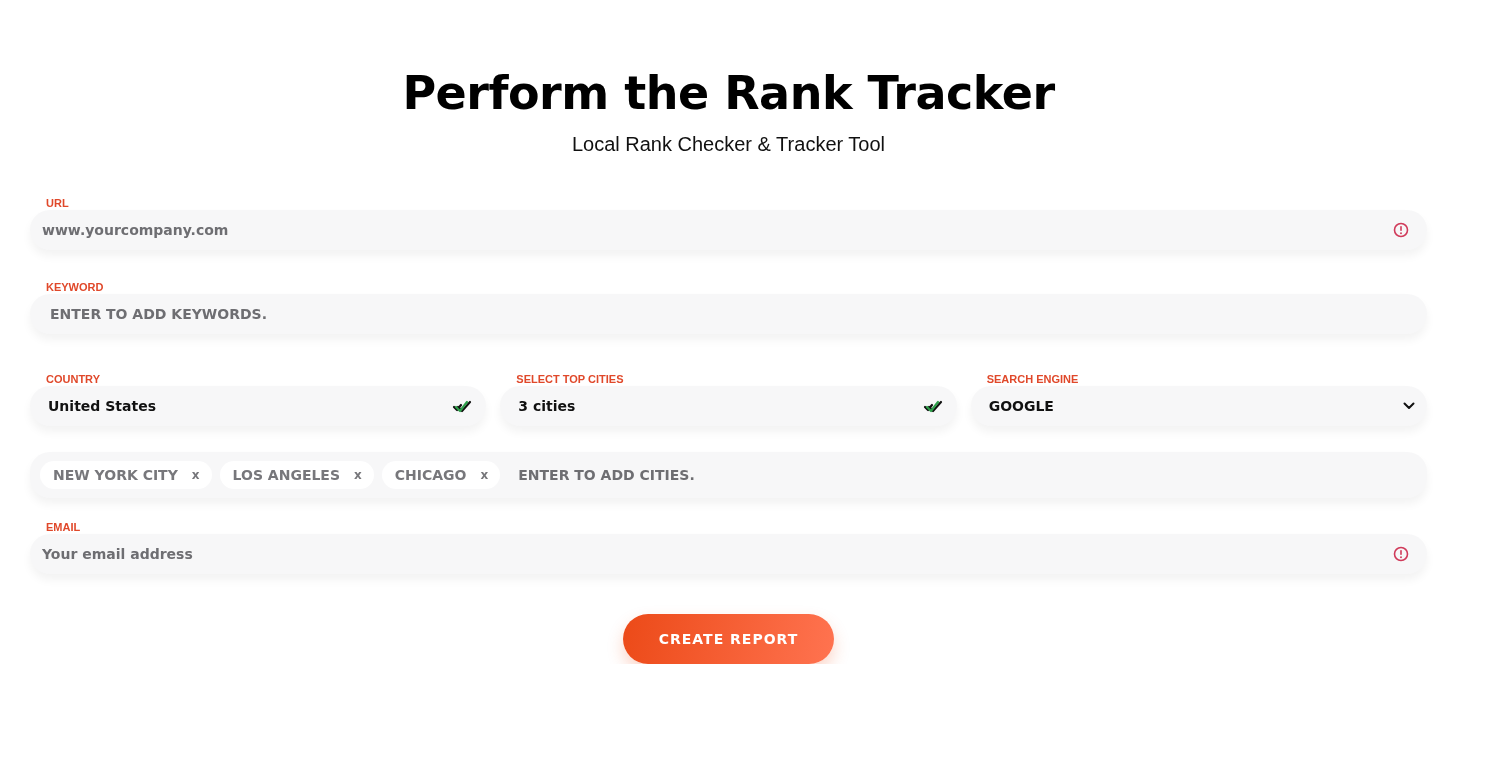 Image resolution: width=1492 pixels, height=762 pixels. Describe the element at coordinates (728, 230) in the screenshot. I see `url-field: www.yourcompany.com` at that location.